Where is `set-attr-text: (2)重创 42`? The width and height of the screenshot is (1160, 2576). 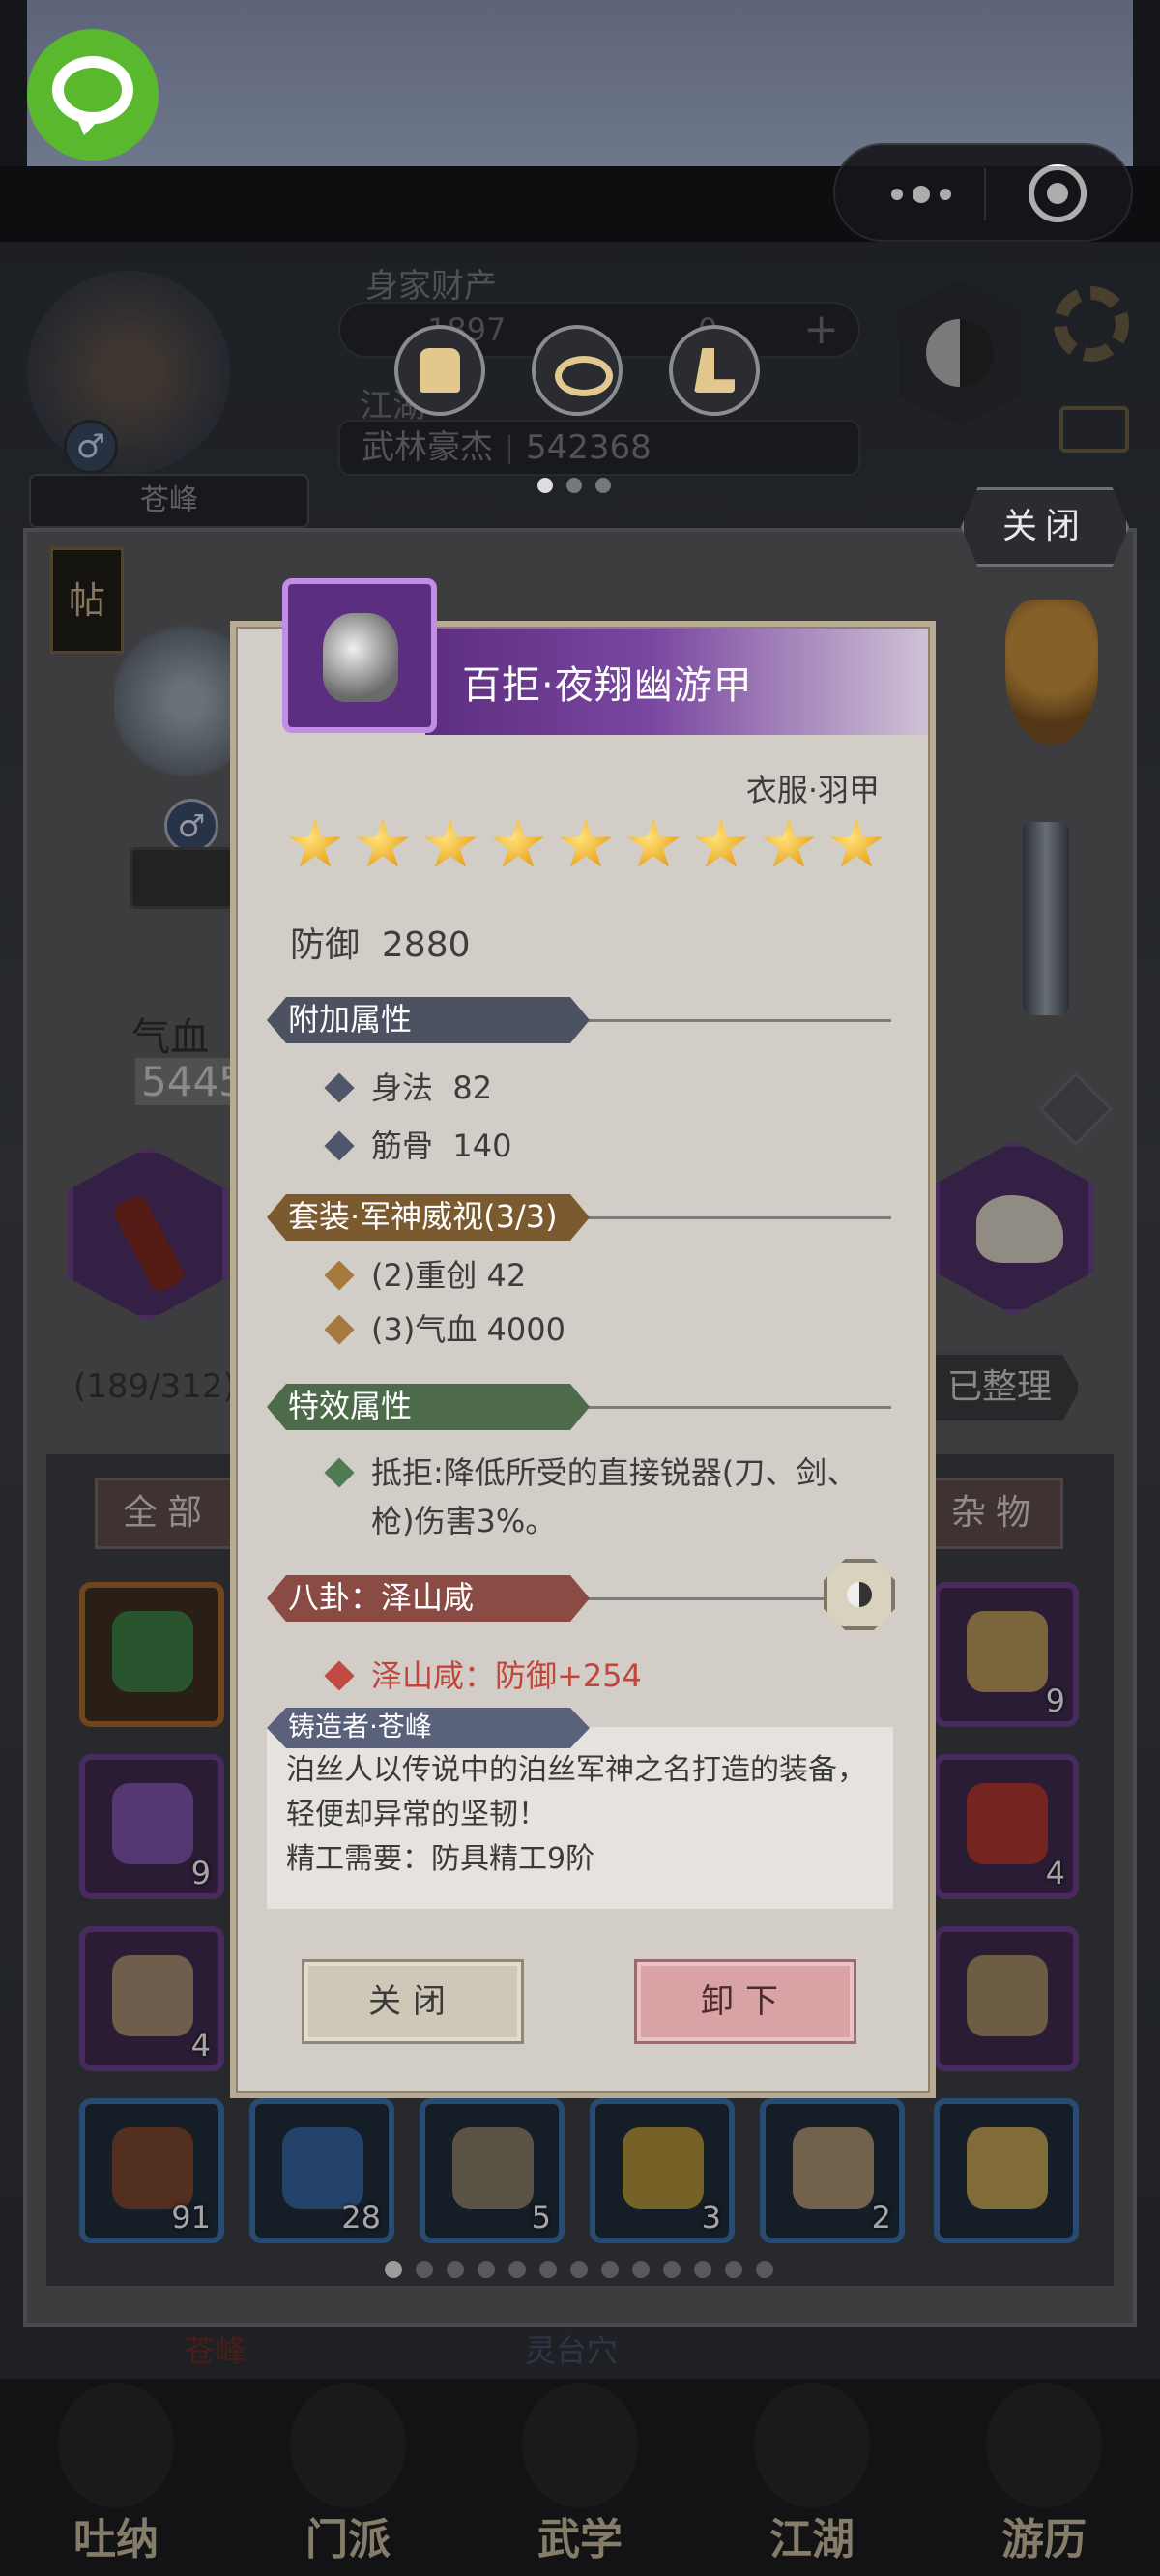
set-attr-text: (2)重创 42 is located at coordinates (449, 1275).